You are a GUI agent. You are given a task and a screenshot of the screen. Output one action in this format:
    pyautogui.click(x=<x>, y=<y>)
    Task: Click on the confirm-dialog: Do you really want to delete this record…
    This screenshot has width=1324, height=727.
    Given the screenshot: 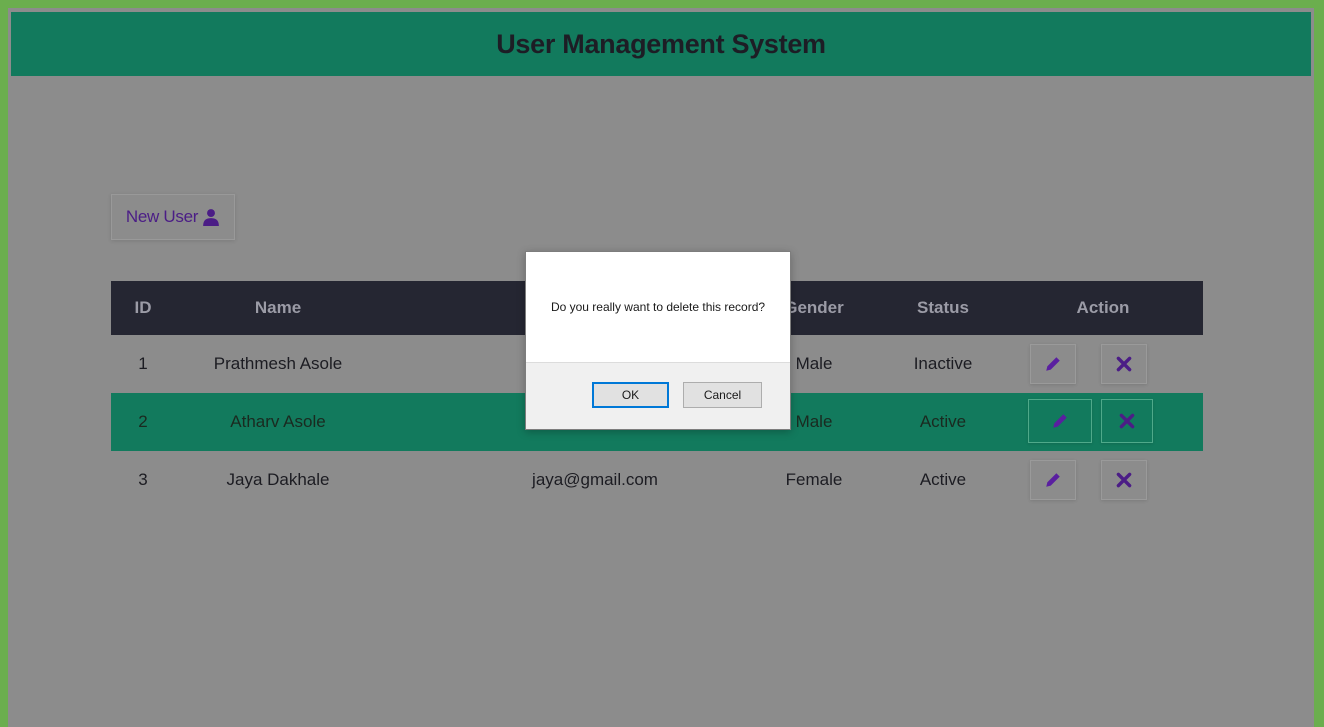 What is the action you would take?
    pyautogui.click(x=658, y=340)
    